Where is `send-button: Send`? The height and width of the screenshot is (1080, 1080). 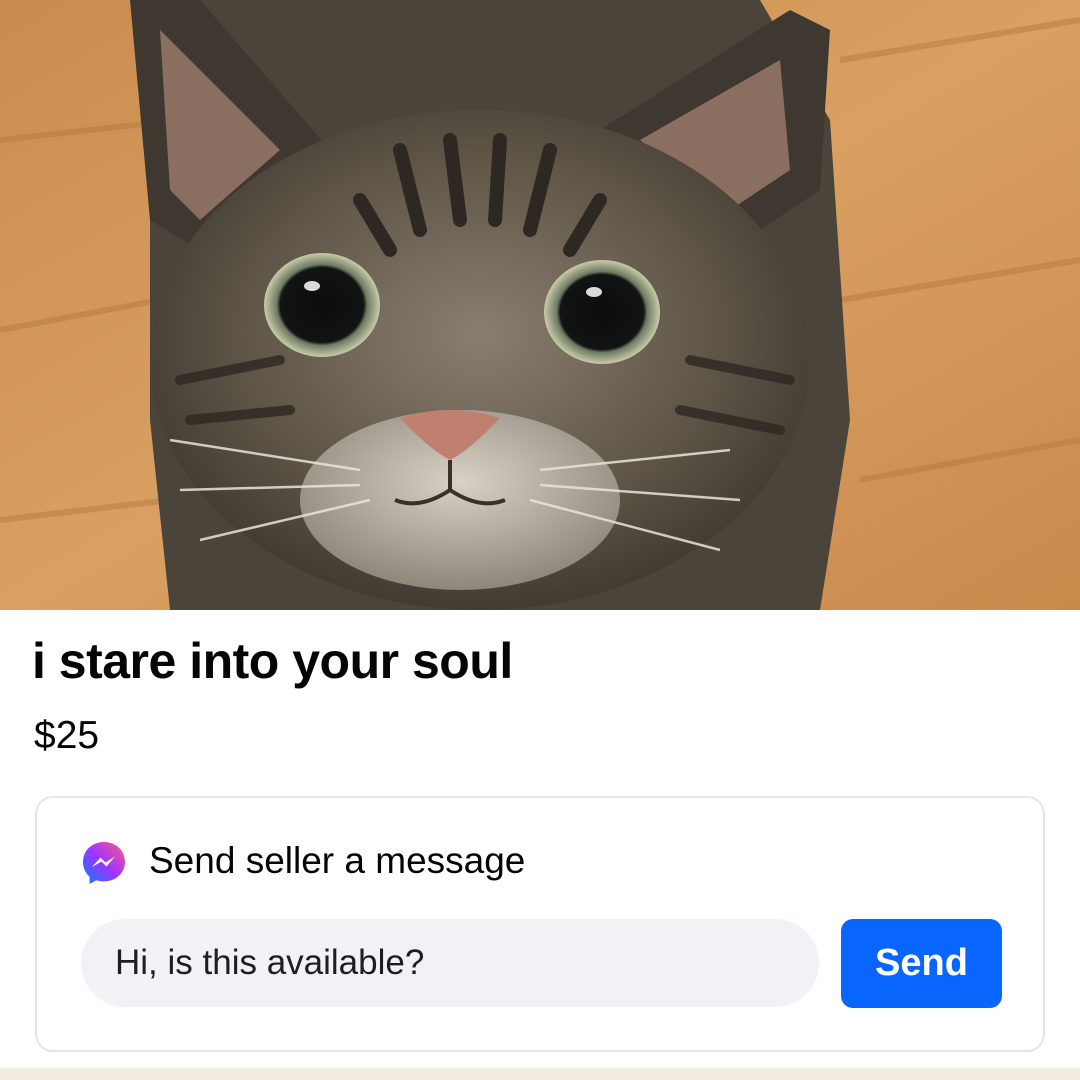 send-button: Send is located at coordinates (921, 963).